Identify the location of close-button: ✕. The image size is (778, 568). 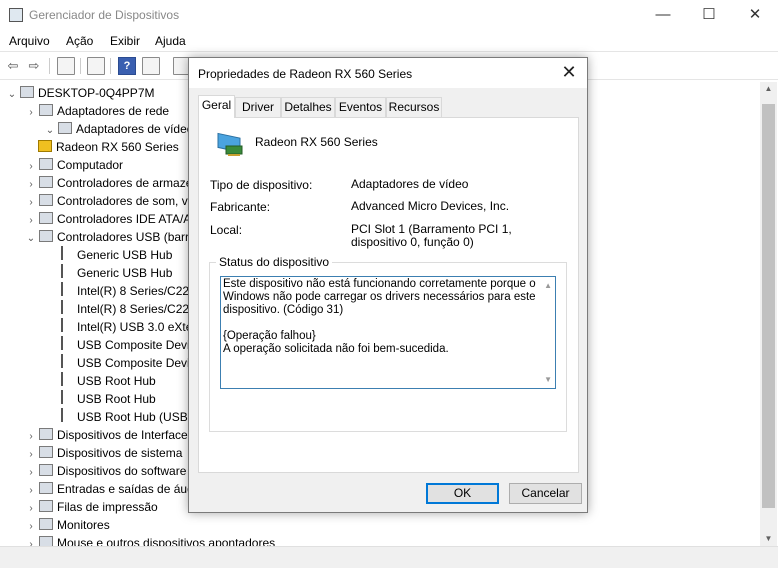
(755, 15).